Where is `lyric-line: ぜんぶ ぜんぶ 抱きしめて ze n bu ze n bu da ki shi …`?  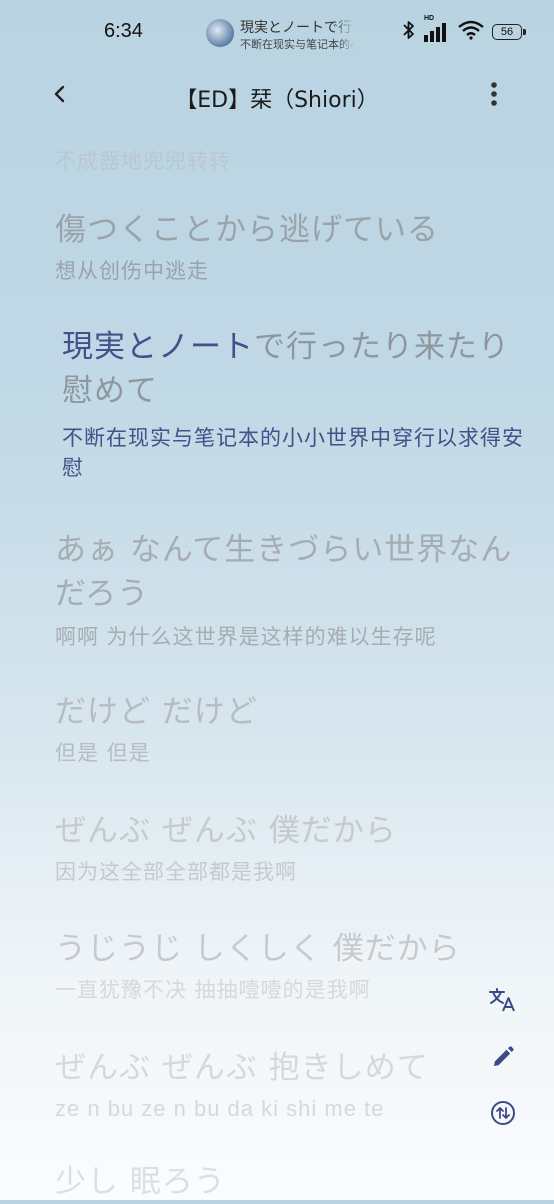 lyric-line: ぜんぶ ぜんぶ 抱きしめて ze n bu ze n bu da ki shi … is located at coordinates (295, 1085).